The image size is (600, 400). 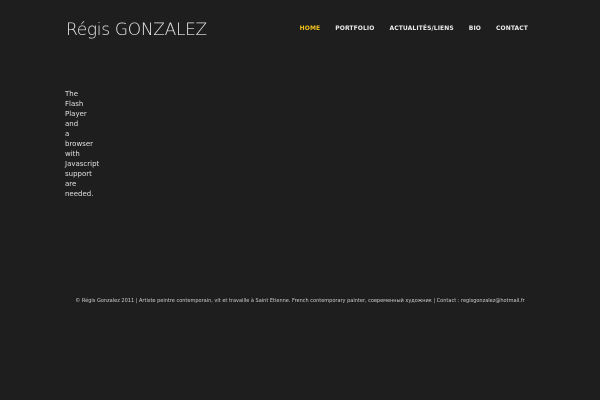 I want to click on nav-home: HOME, so click(x=310, y=28).